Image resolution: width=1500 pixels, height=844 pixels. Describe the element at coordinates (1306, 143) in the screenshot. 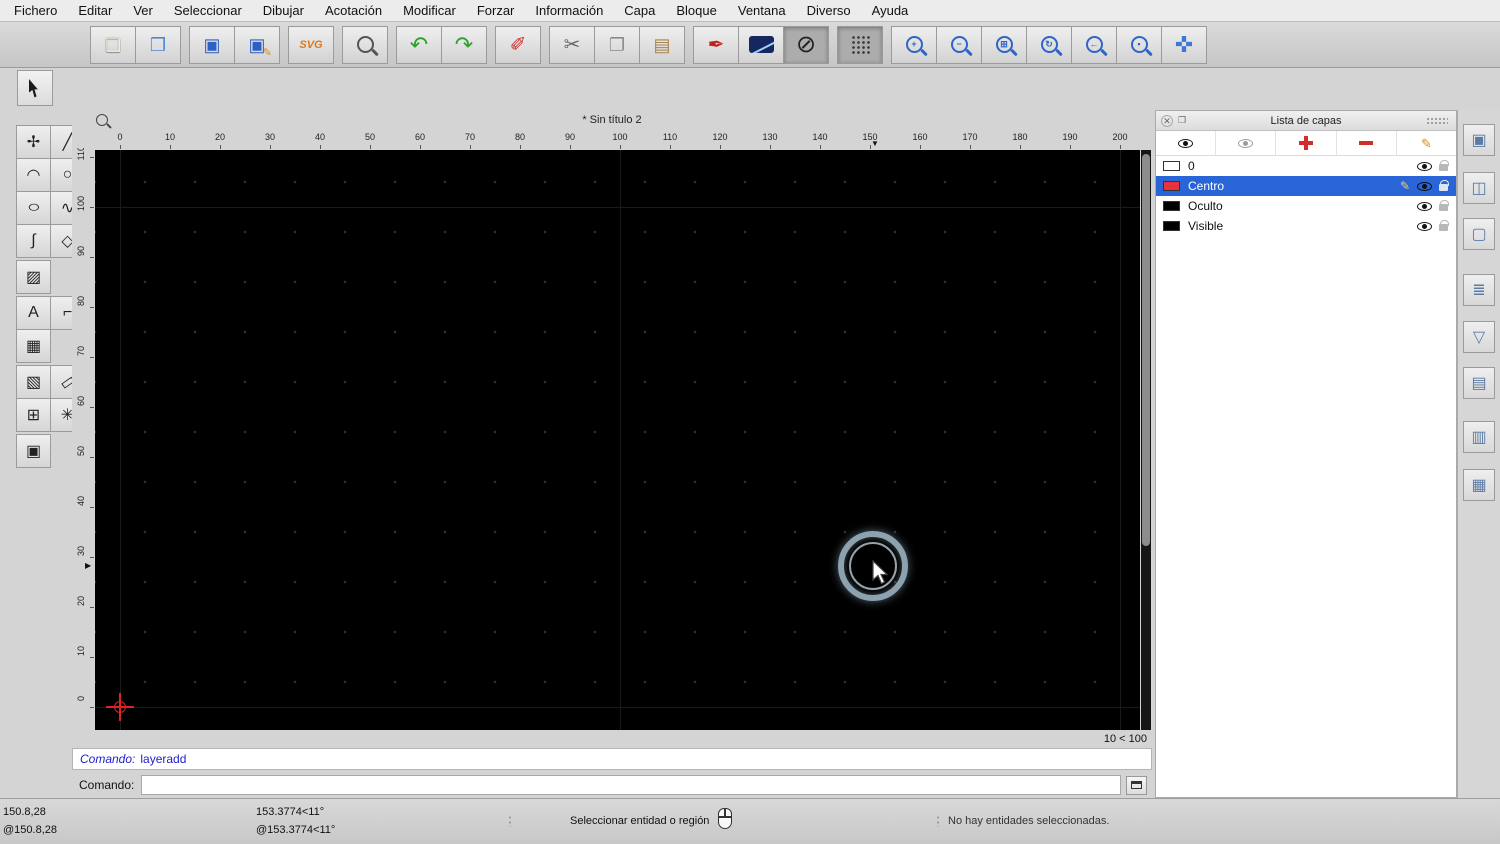

I see `add-layer-button` at that location.